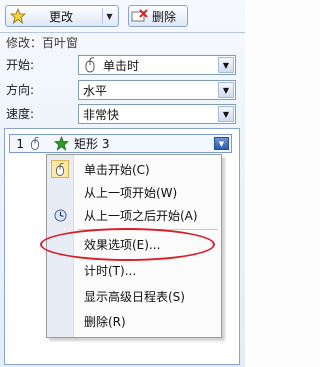 Image resolution: width=320 pixels, height=367 pixels. I want to click on start-dropdown: 单击时 ▼, so click(157, 65).